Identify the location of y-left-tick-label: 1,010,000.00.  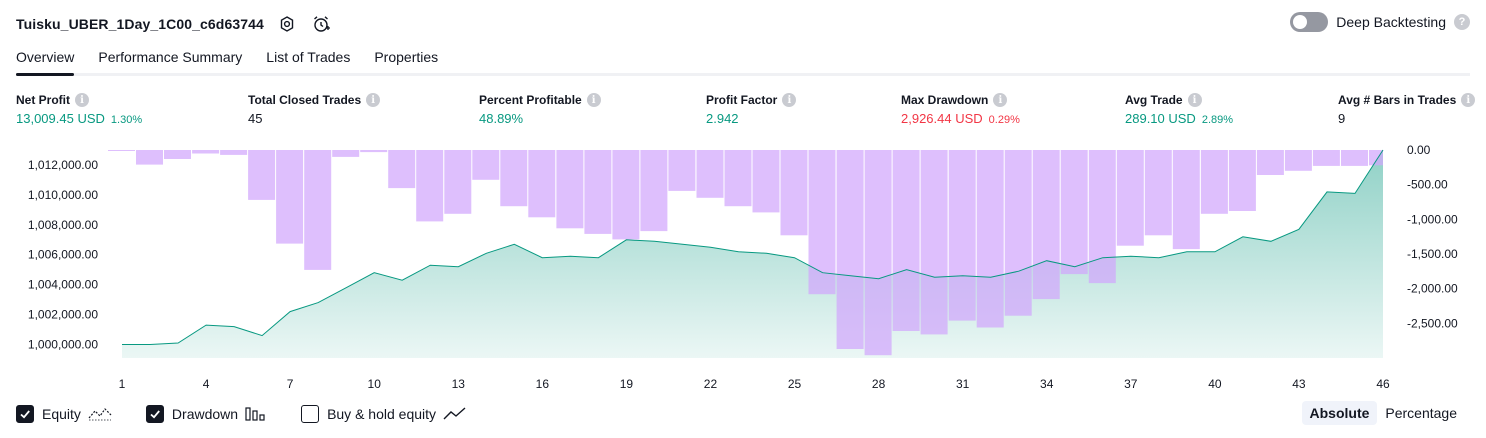
(63, 195).